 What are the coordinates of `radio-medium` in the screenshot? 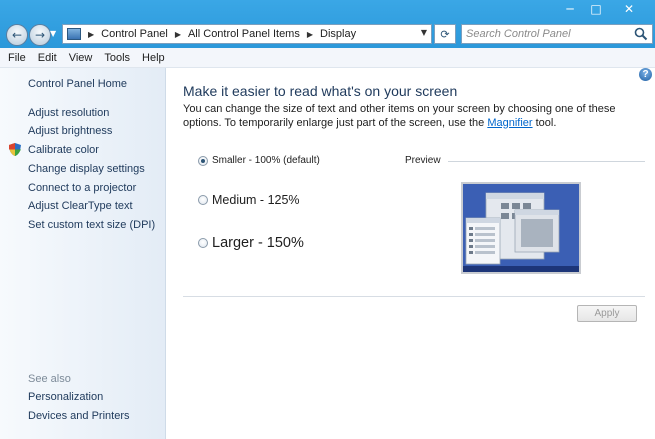 It's located at (203, 200).